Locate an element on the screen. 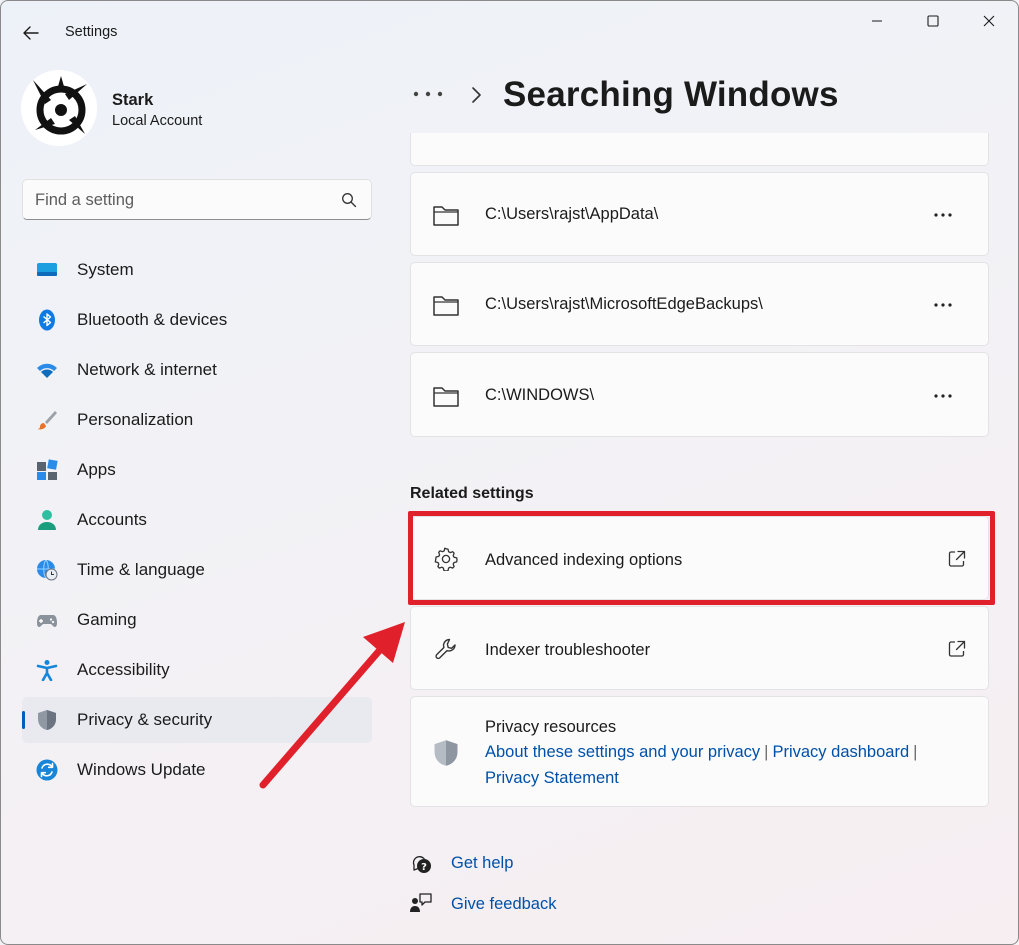  avatar-logo-icon is located at coordinates (59, 108).